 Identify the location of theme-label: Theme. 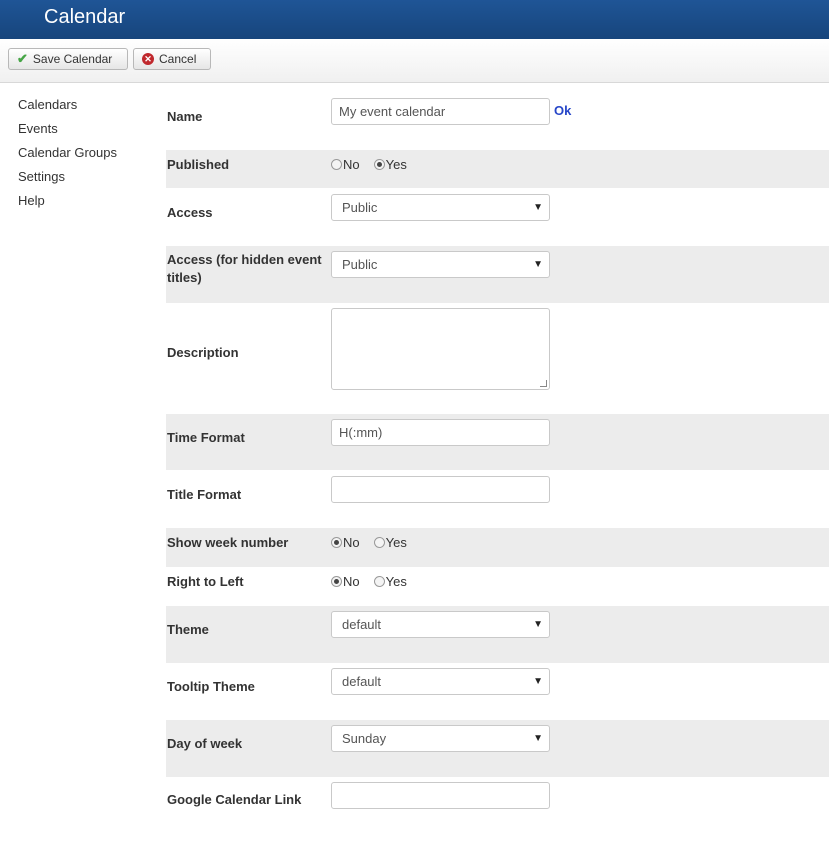
(188, 629).